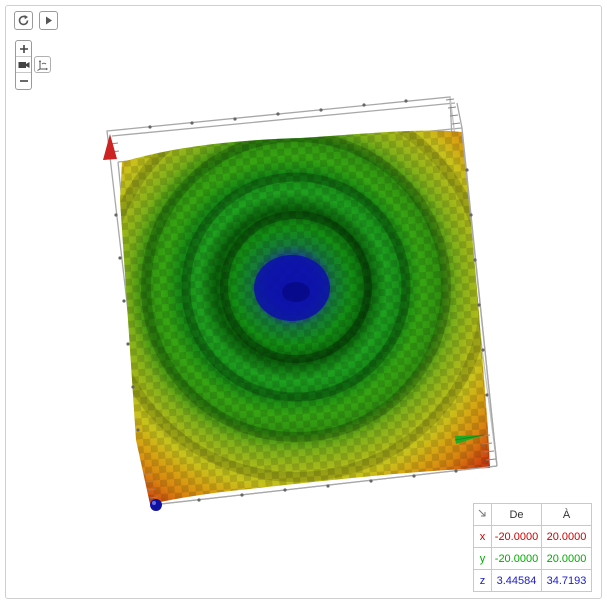 The image size is (607, 604). I want to click on arrow-icon, so click(482, 512).